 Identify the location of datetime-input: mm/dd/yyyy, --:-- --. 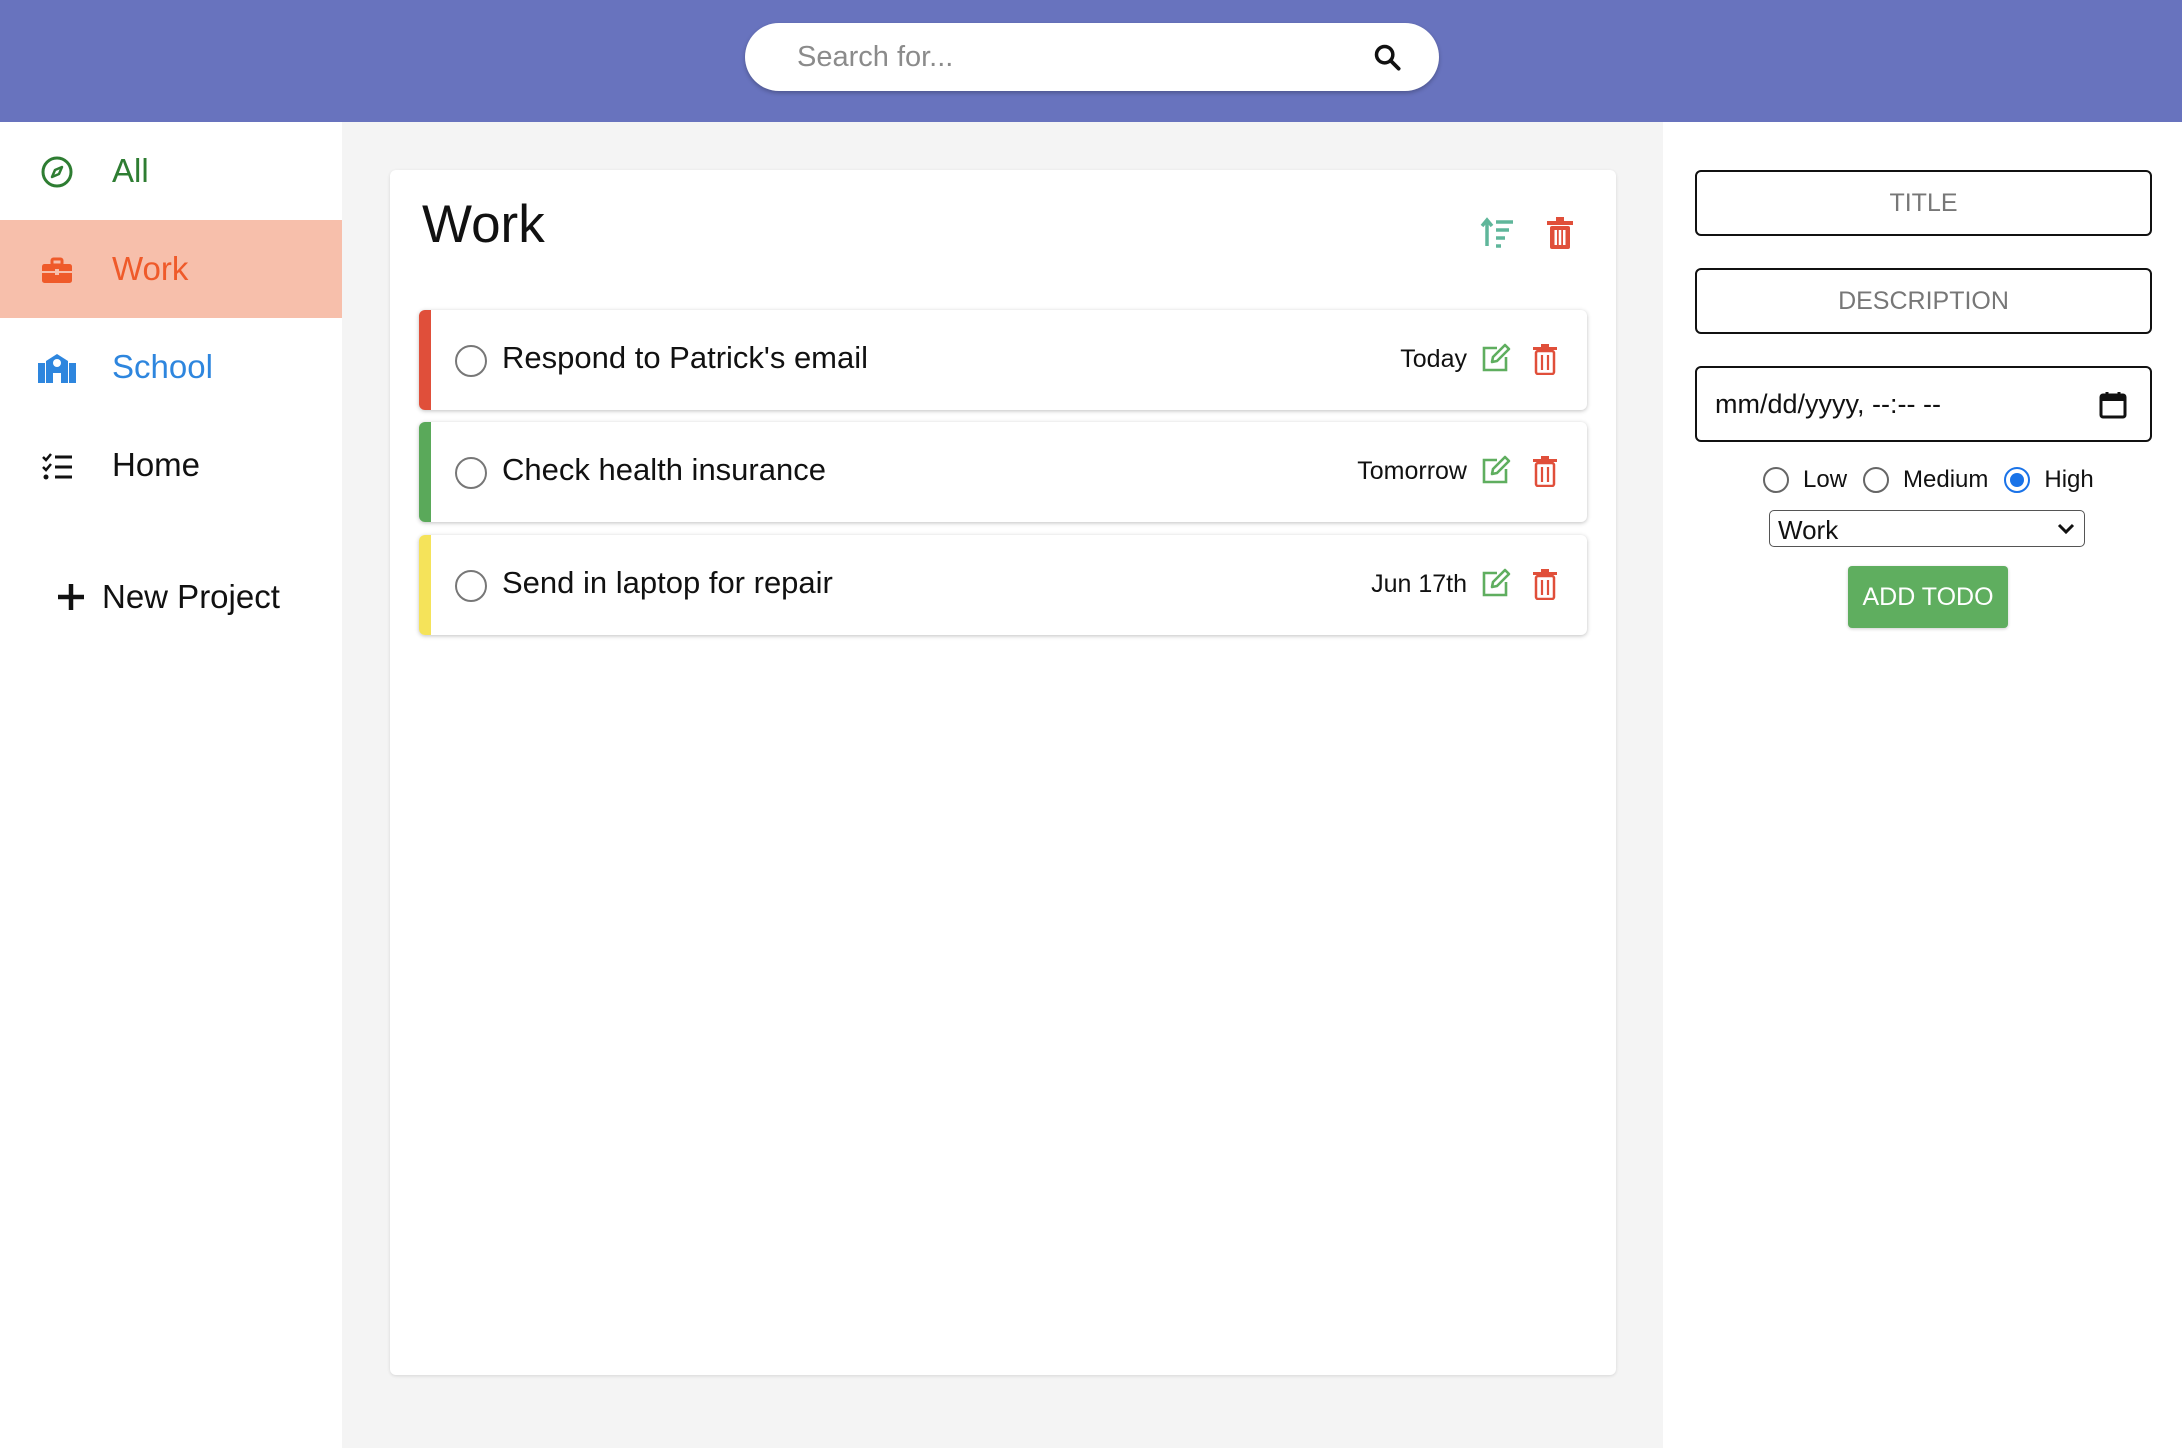
(1923, 404).